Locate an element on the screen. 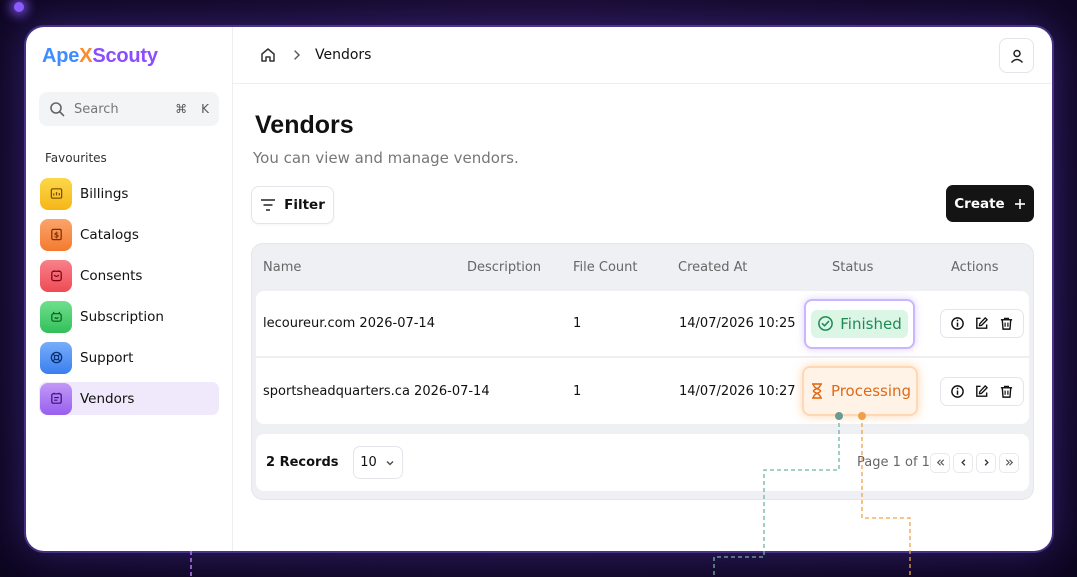 The image size is (1077, 577). sidebar-item-catalogs: $ Catalogs is located at coordinates (129, 234).